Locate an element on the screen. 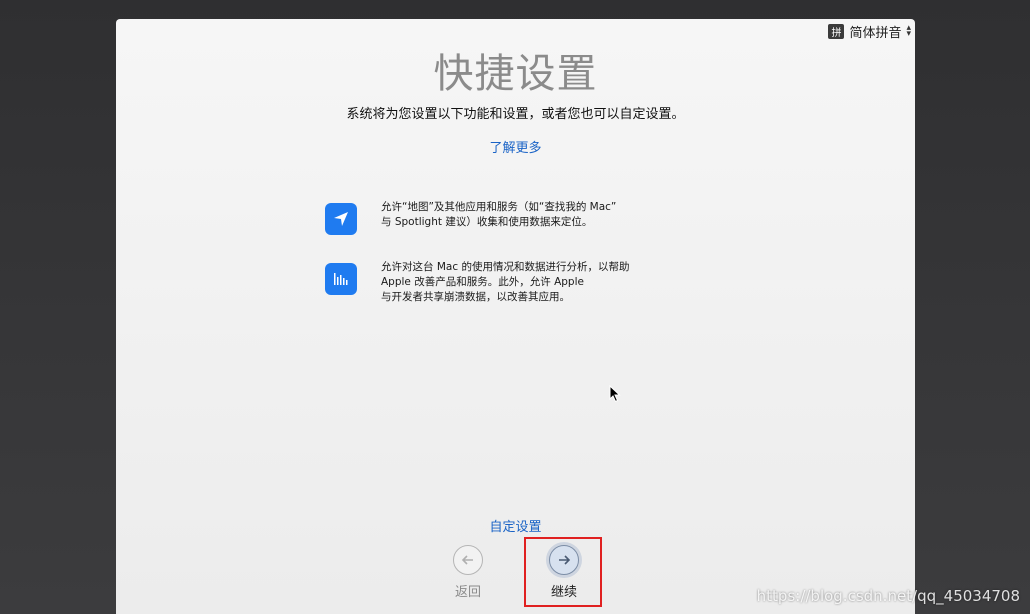  pinyin-input-icon: 拼 is located at coordinates (836, 31).